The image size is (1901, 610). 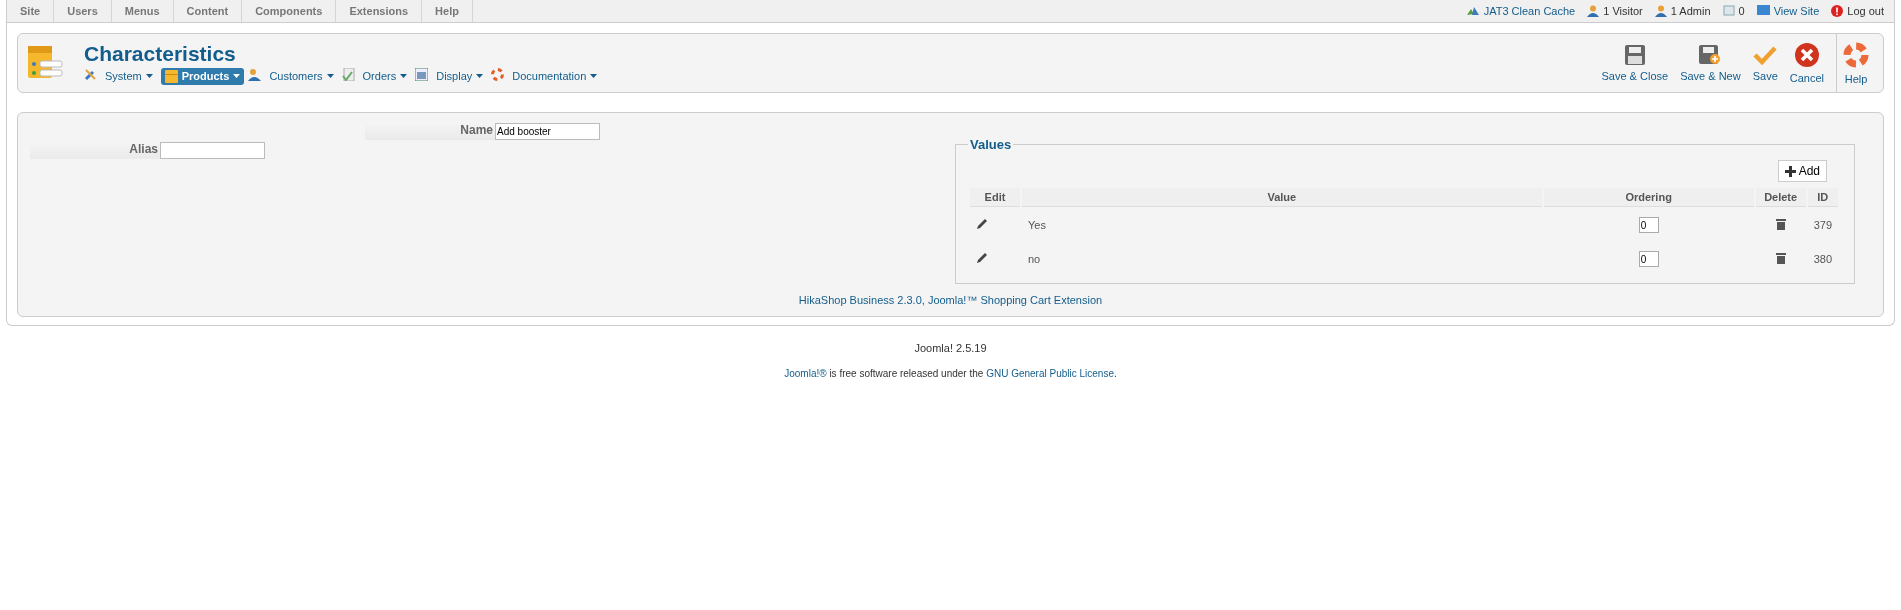 I want to click on submenu-item: Orders, so click(x=385, y=76).